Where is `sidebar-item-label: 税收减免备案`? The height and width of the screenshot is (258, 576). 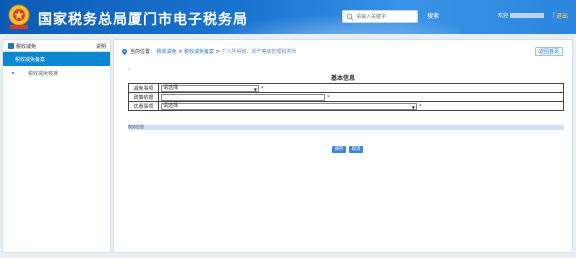
sidebar-item-label: 税收减免备案 is located at coordinates (30, 60).